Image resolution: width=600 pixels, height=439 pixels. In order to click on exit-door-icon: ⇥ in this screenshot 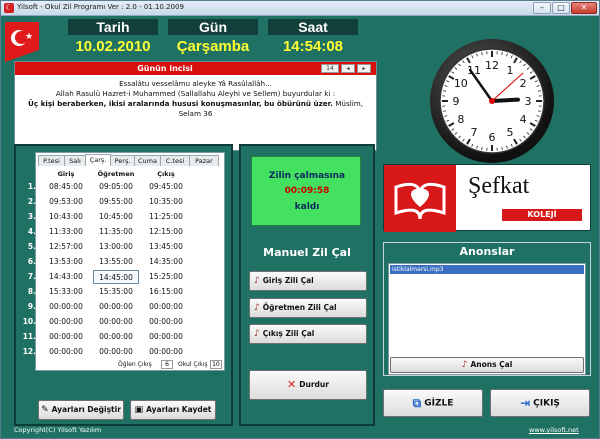, I will do `click(525, 403)`.